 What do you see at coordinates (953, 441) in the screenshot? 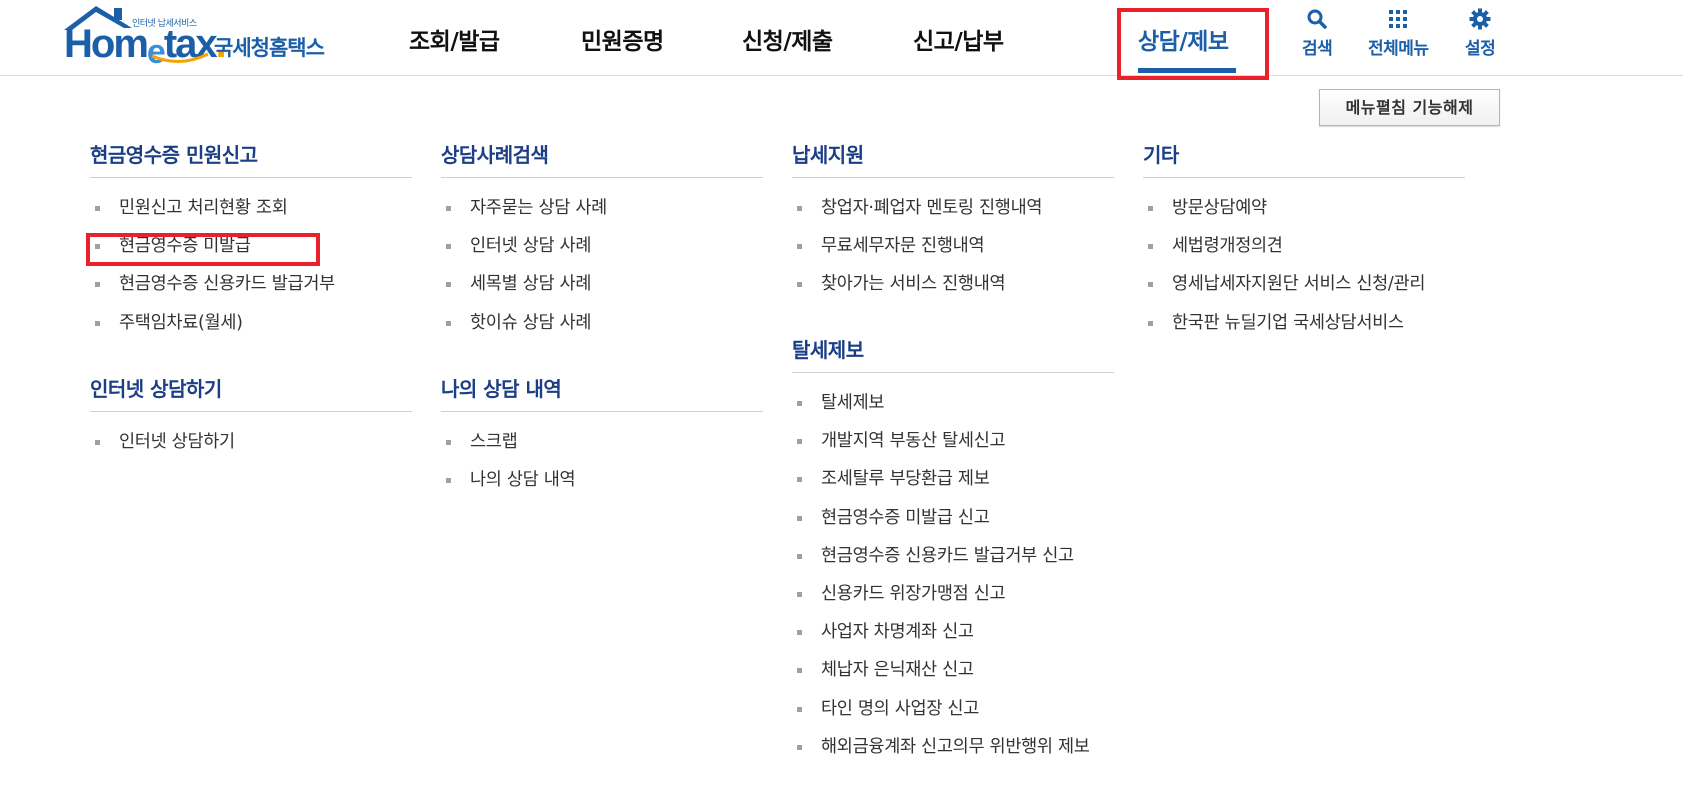
I see `menu-item: 개발지역 부동산 탈세신고` at bounding box center [953, 441].